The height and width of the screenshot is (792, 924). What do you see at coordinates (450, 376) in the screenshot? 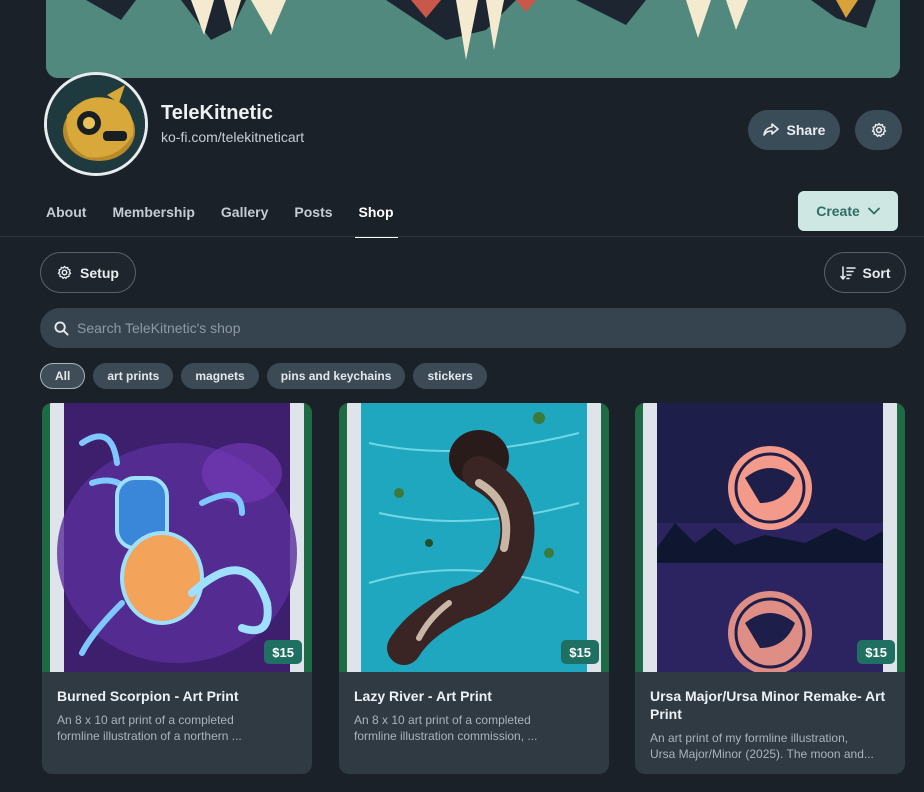
I see `filter-stickers: stickers` at bounding box center [450, 376].